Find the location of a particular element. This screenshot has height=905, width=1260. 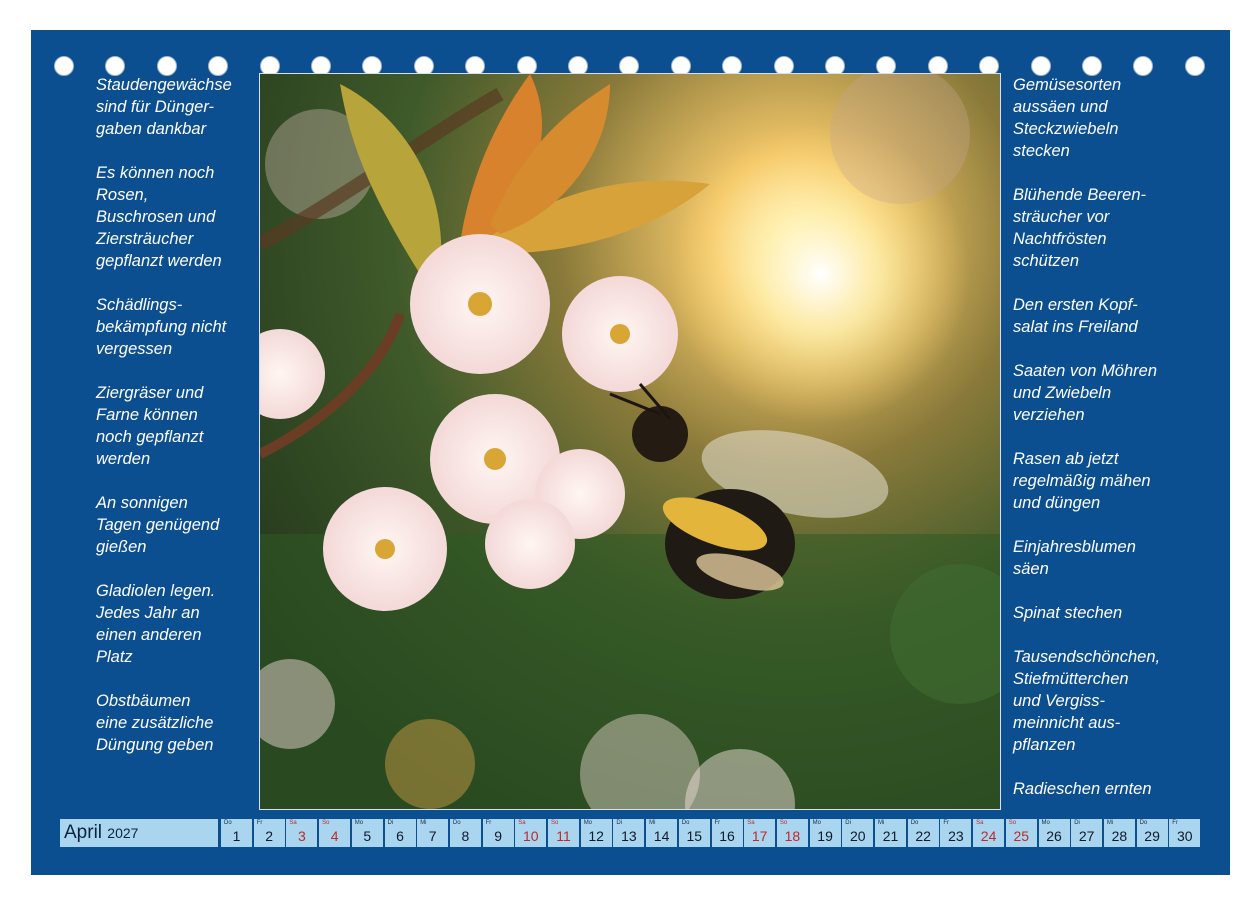

day-cell: Di 13 is located at coordinates (629, 833).